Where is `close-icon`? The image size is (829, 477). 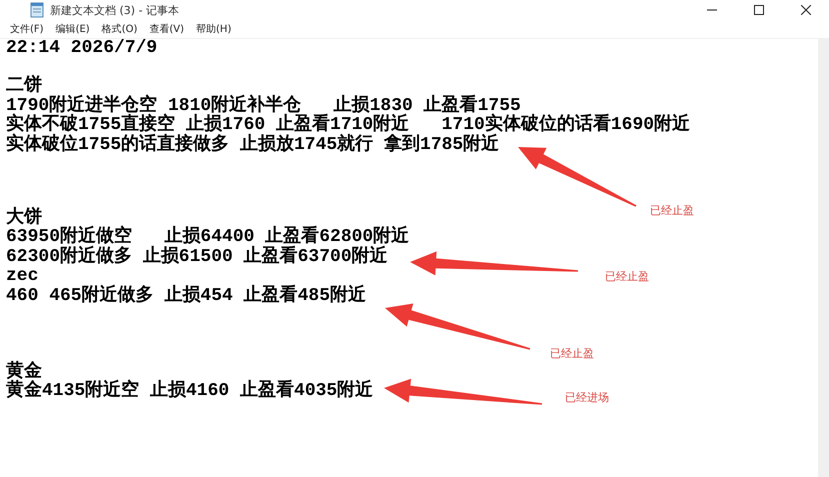
close-icon is located at coordinates (805, 10).